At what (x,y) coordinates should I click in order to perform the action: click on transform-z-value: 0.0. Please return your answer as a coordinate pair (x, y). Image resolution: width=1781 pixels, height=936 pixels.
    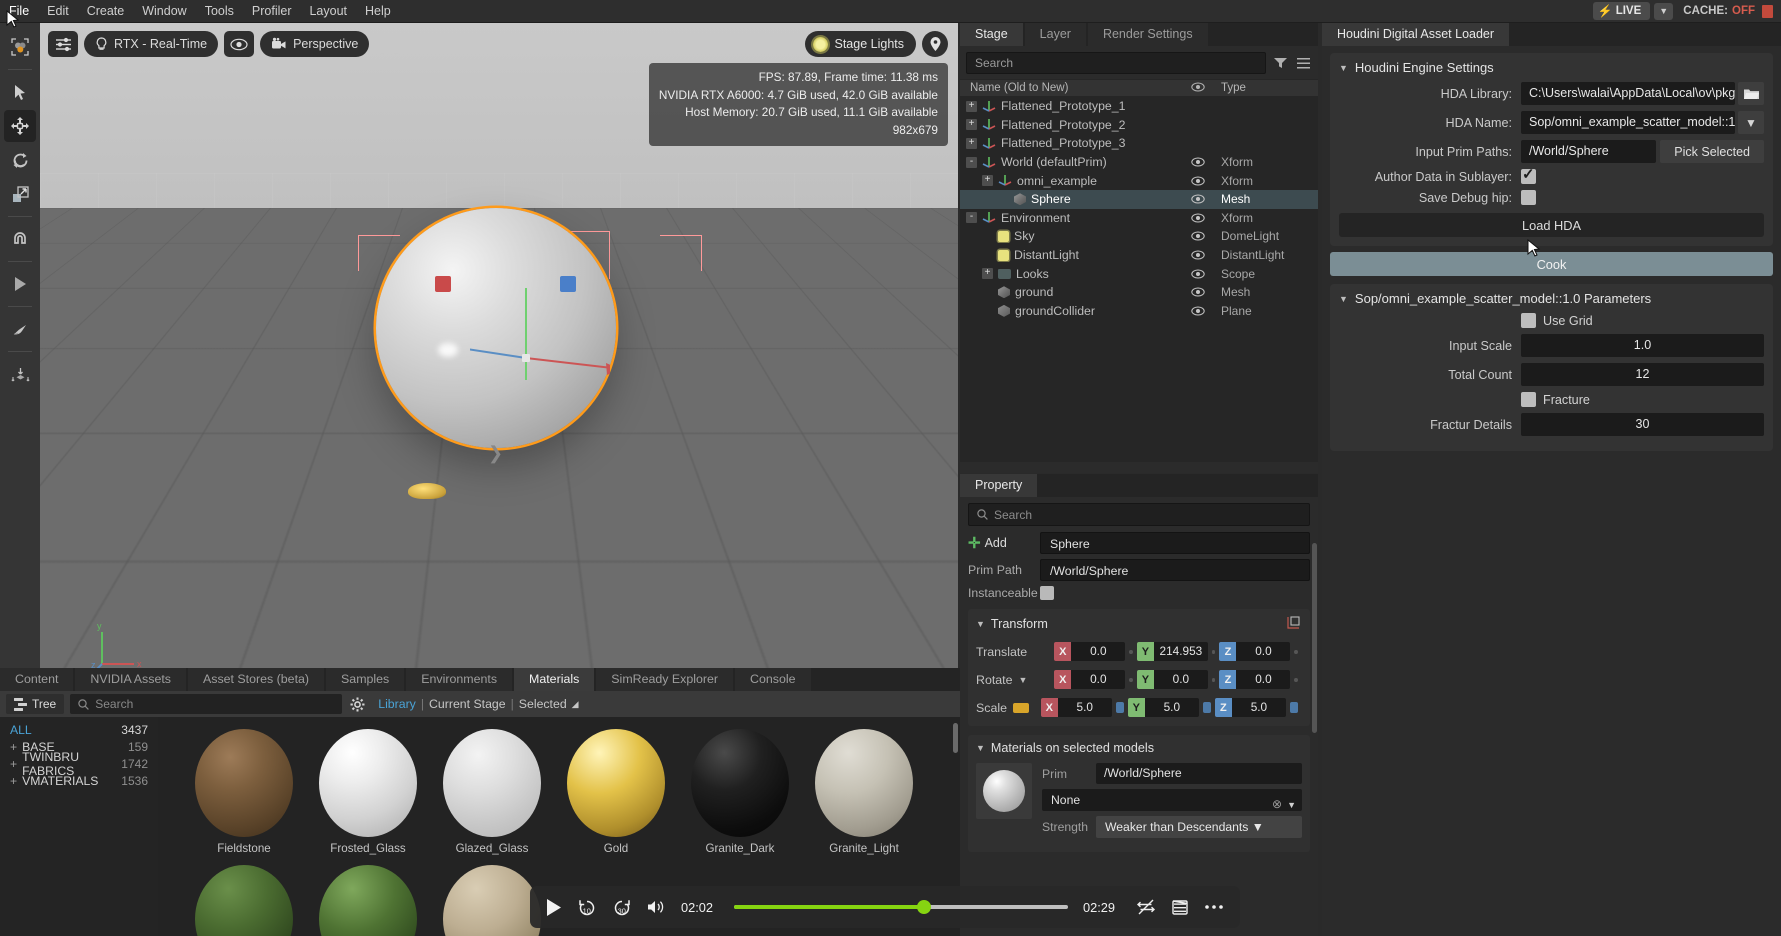
    Looking at the image, I should click on (1263, 679).